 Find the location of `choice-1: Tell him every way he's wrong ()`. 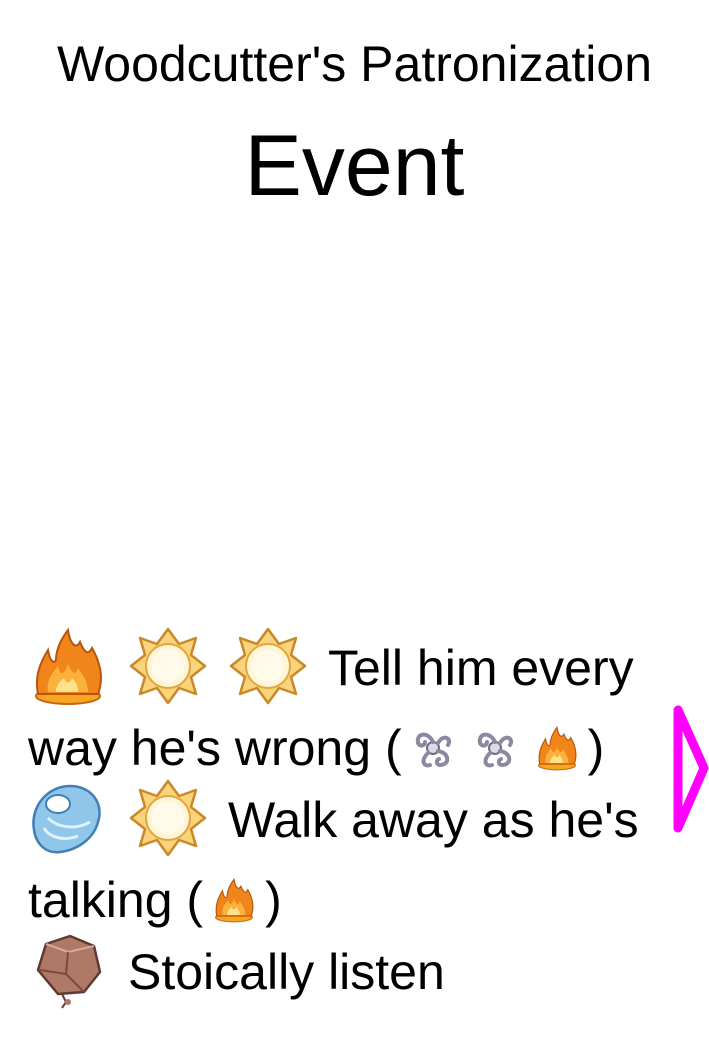

choice-1: Tell him every way he's wrong () is located at coordinates (358, 705).